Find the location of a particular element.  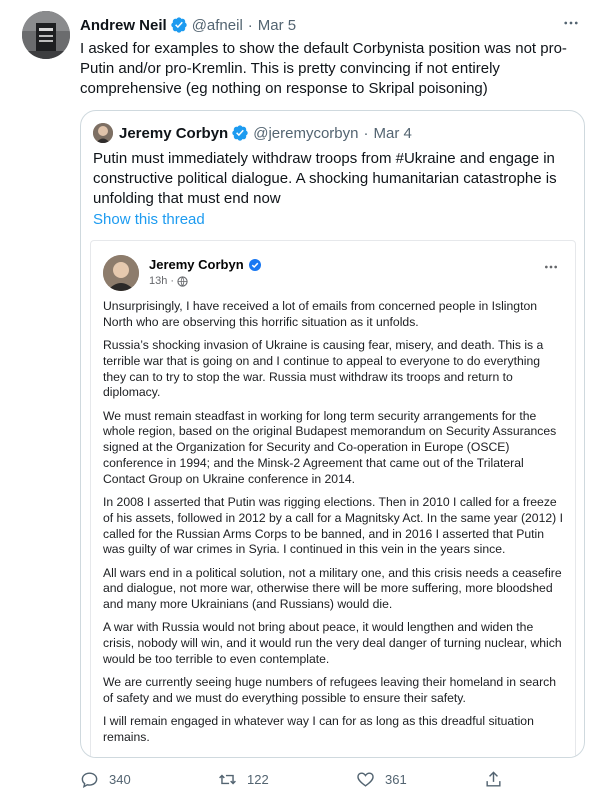

facebook-author-name: Jeremy Corbyn is located at coordinates (205, 264).